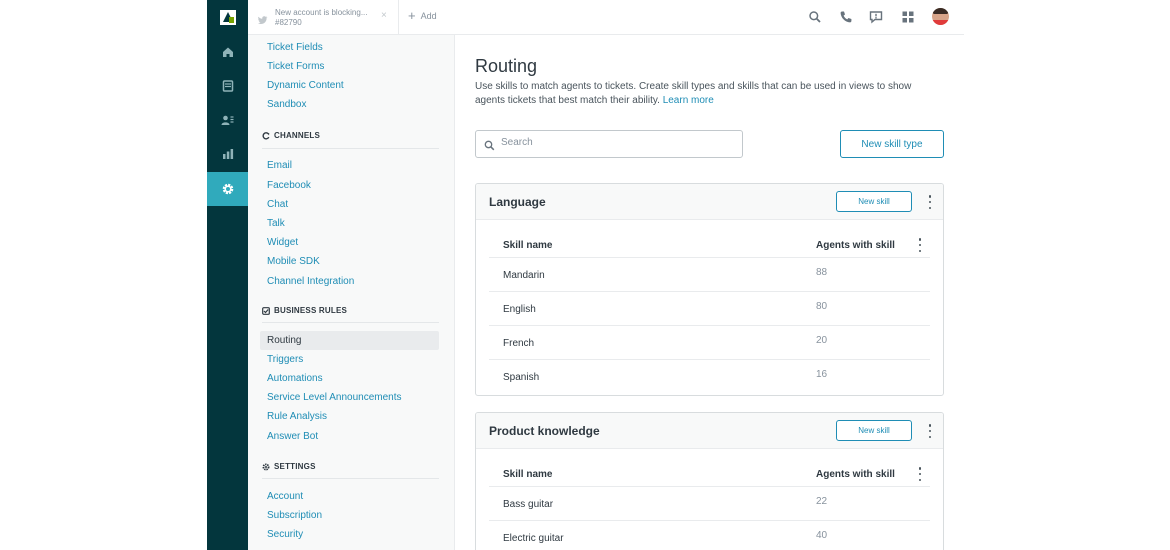 The image size is (1170, 550). Describe the element at coordinates (286, 104) in the screenshot. I see `sidebar-item-sandbox: Sandbox` at that location.